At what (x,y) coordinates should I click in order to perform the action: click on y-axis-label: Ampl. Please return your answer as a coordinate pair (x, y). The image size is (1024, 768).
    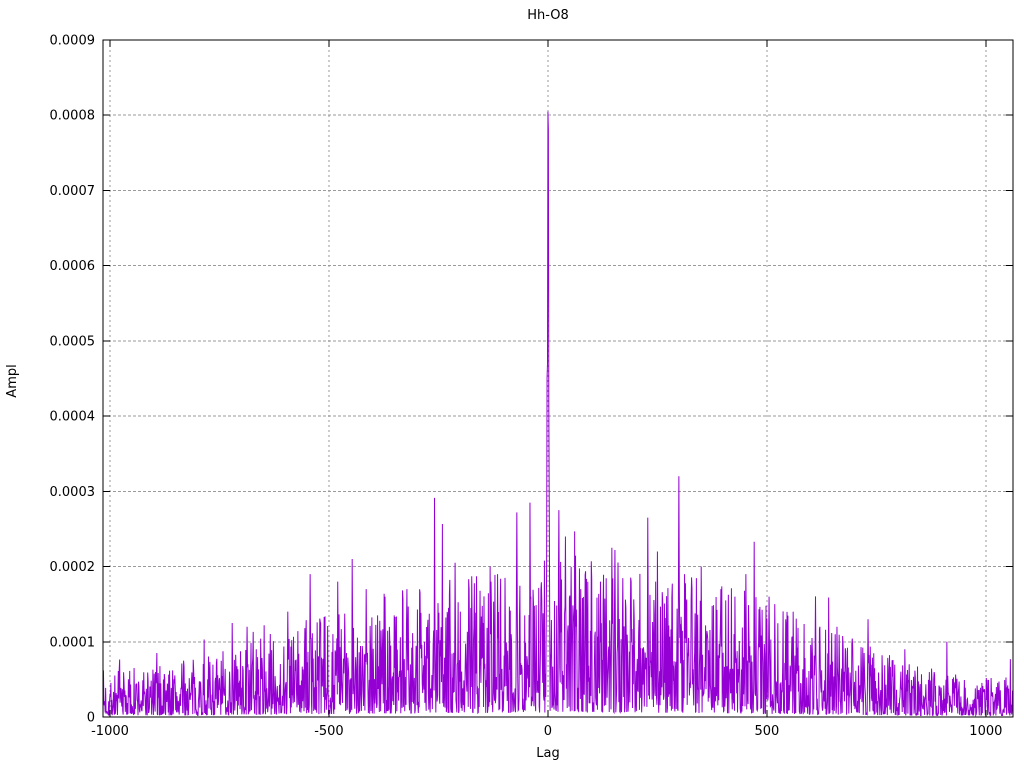
    Looking at the image, I should click on (12, 380).